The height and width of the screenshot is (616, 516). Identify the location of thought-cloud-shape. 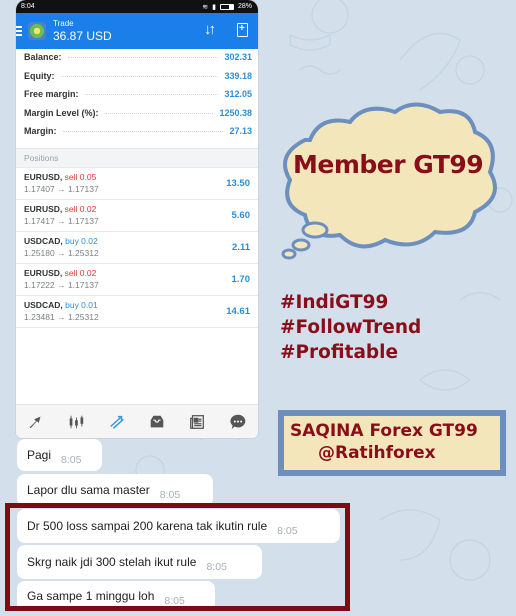
(389, 181).